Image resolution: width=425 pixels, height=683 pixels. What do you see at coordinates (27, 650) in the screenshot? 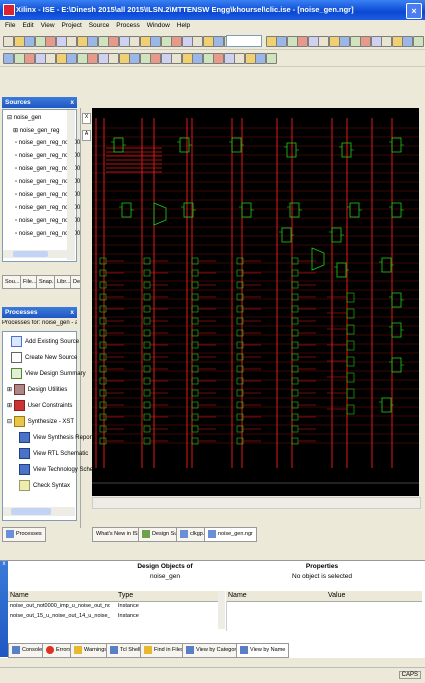
I see `tab-console: Console` at bounding box center [27, 650].